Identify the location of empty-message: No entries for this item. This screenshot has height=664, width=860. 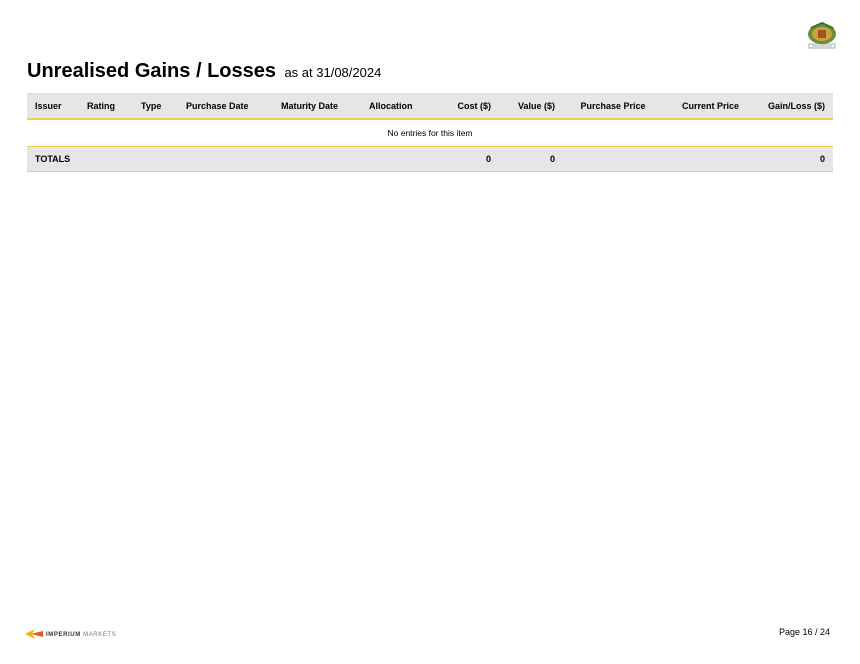
(430, 133).